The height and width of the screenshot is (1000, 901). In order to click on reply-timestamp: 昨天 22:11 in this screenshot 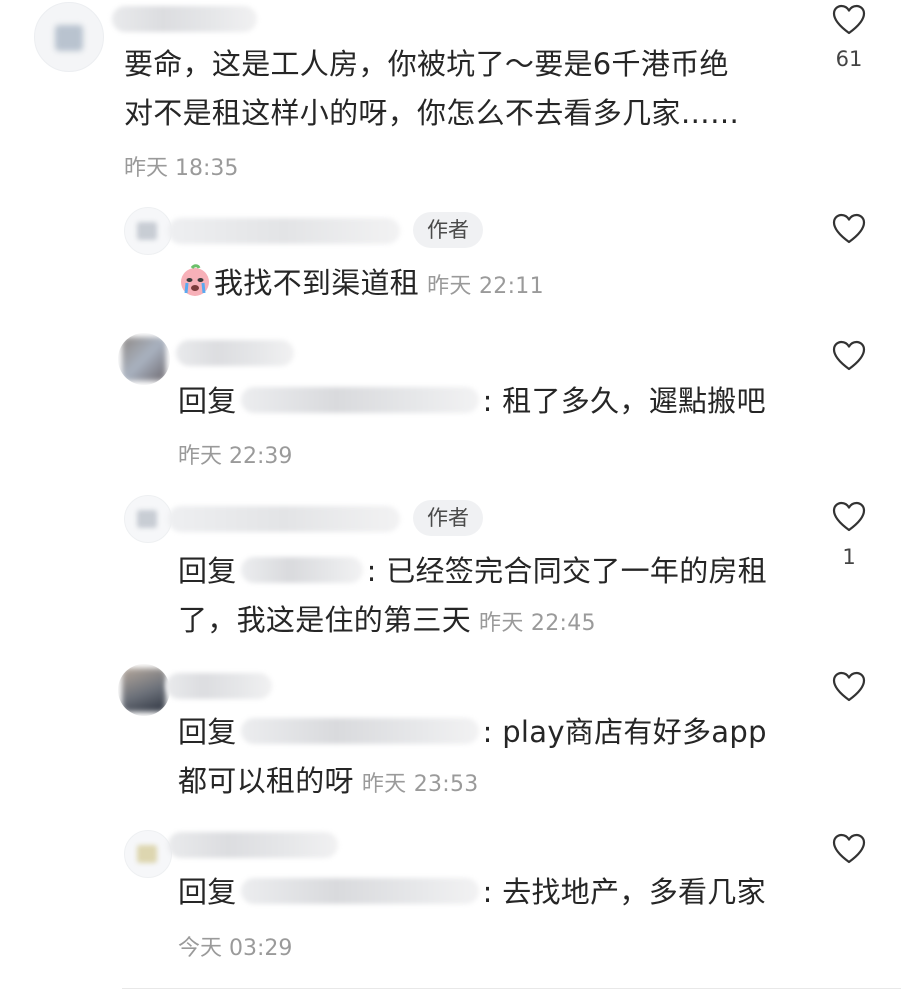, I will do `click(485, 286)`.